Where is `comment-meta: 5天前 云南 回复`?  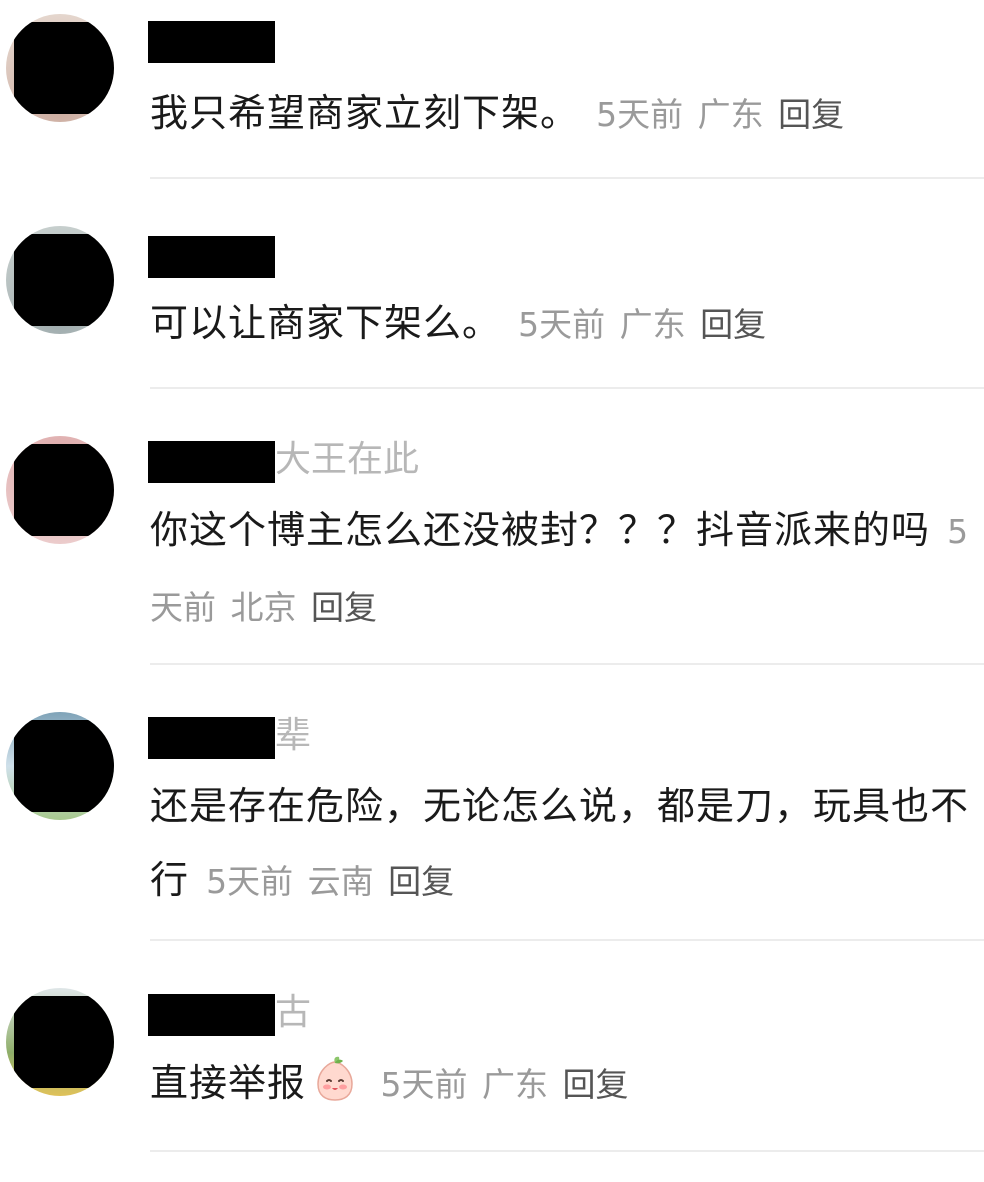
comment-meta: 5天前 云南 回复 is located at coordinates (328, 881).